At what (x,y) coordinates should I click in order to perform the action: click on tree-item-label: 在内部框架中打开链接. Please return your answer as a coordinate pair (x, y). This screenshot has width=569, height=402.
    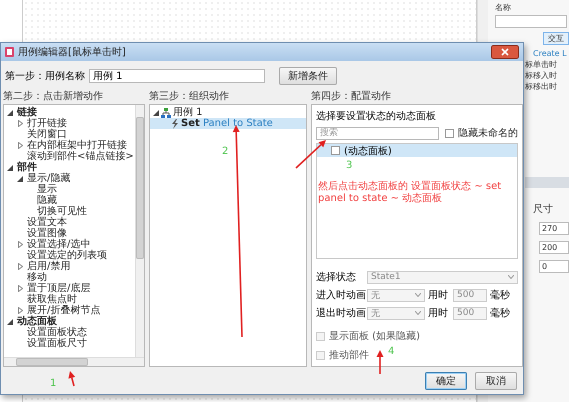
    Looking at the image, I should click on (77, 145).